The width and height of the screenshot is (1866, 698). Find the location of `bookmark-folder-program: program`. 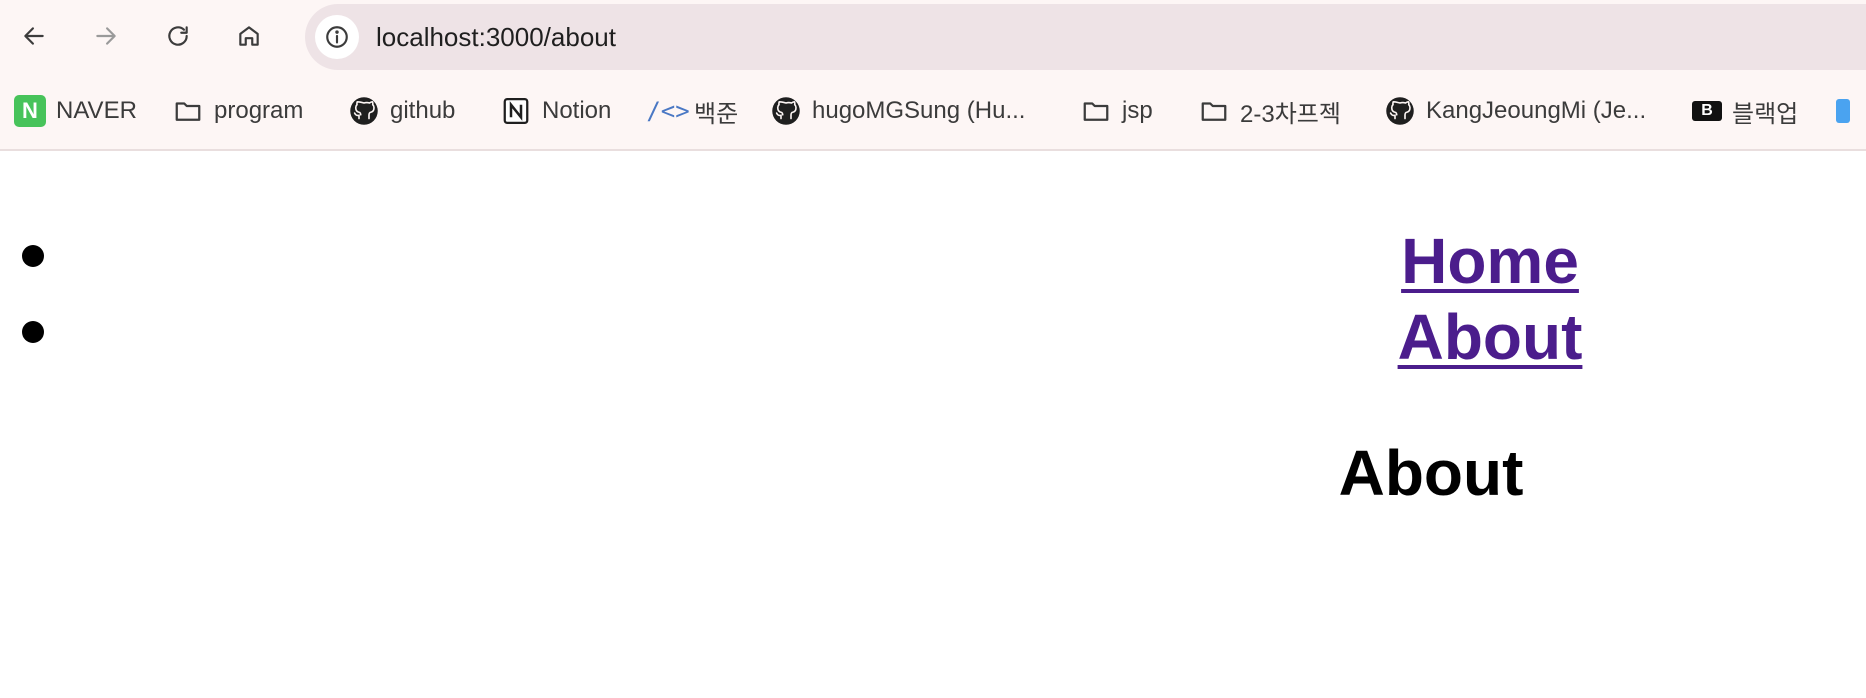

bookmark-folder-program: program is located at coordinates (237, 111).